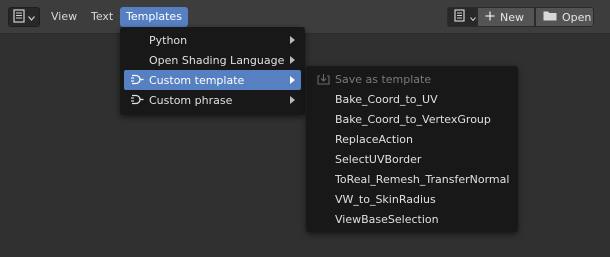 This screenshot has width=610, height=257. Describe the element at coordinates (197, 80) in the screenshot. I see `templates-item-label: Custom template` at that location.